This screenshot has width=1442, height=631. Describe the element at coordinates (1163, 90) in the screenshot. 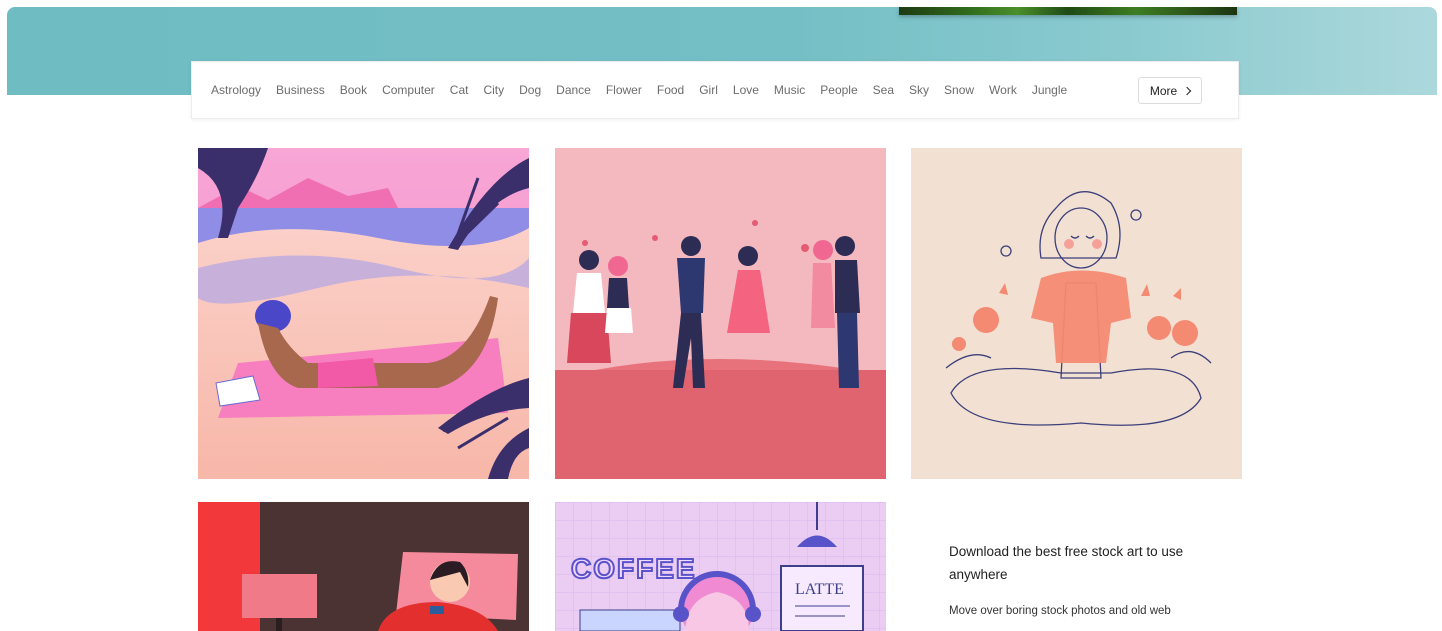

I see `more-label: More` at that location.